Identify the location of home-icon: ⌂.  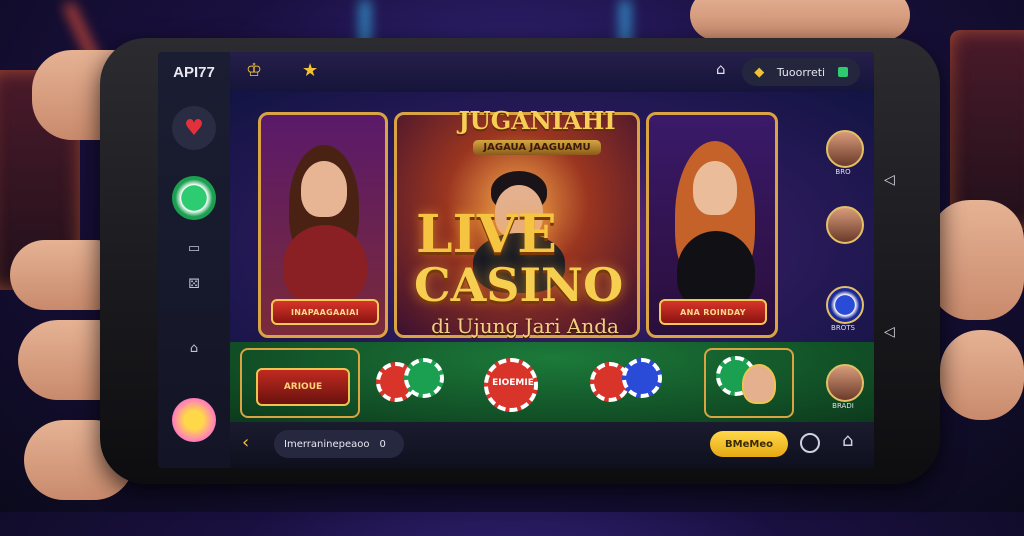
(194, 348).